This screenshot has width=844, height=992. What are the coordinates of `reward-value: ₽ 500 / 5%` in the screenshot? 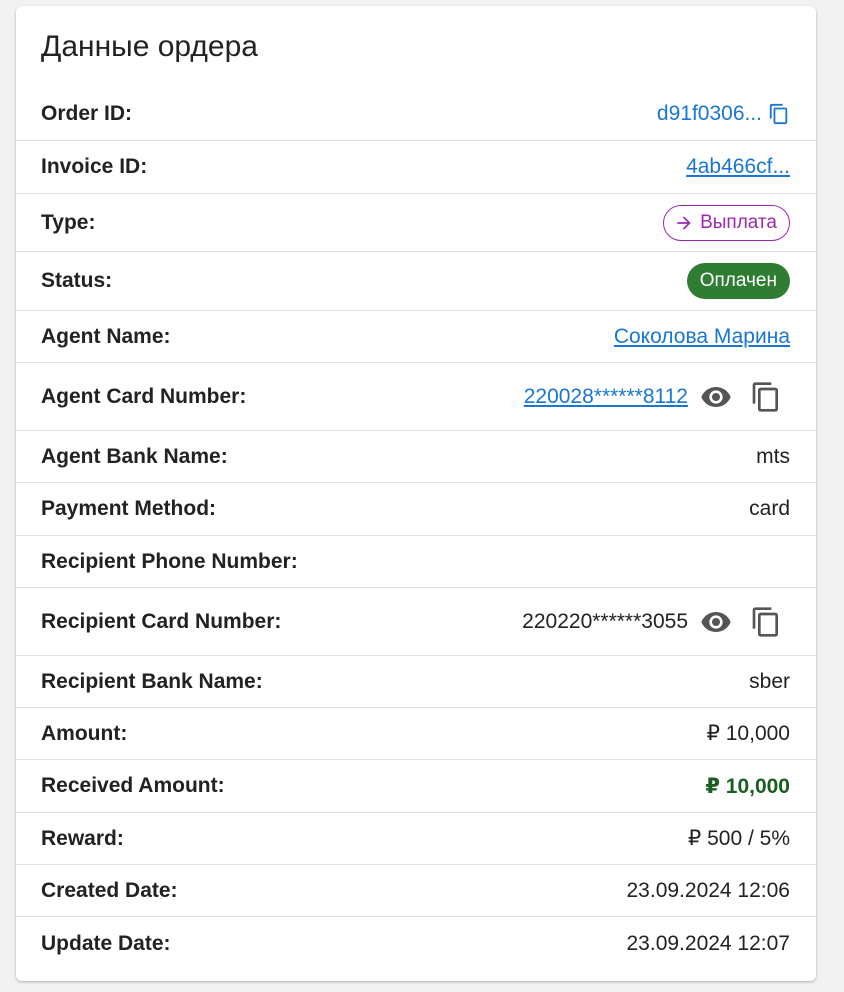 It's located at (738, 838).